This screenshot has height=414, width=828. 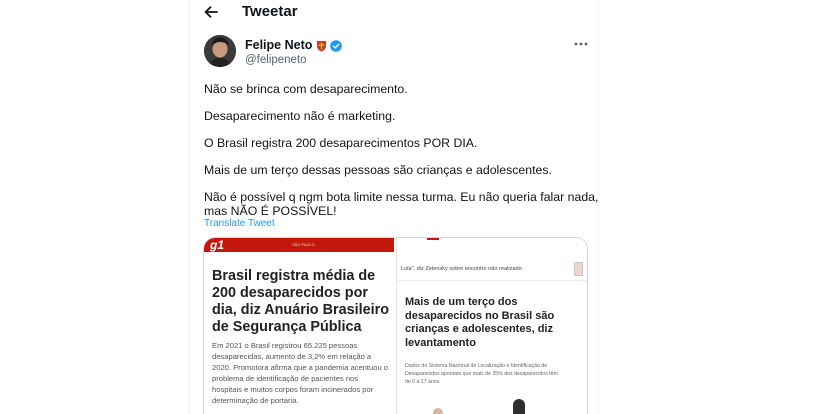 I want to click on tweet-text-line: Desaparecimento não é marketing., so click(x=300, y=116).